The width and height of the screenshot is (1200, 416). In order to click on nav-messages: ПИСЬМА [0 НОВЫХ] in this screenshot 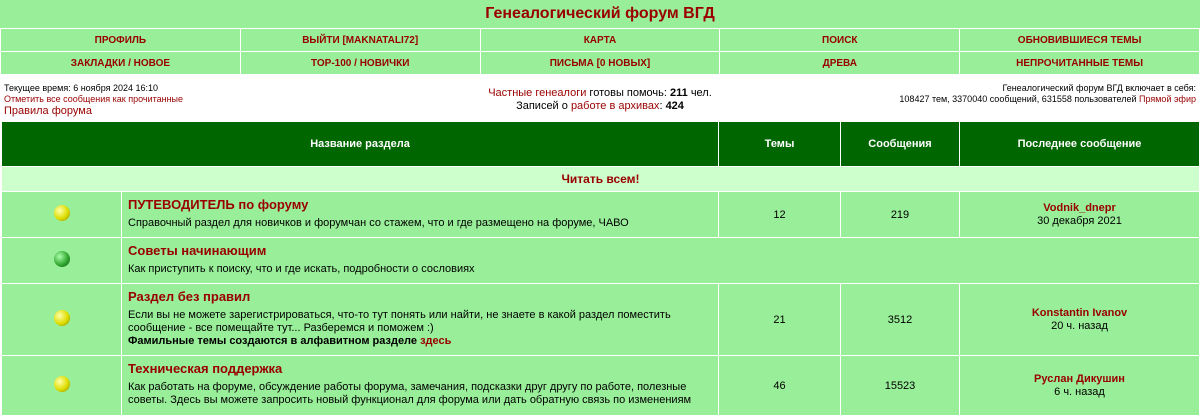, I will do `click(600, 63)`.